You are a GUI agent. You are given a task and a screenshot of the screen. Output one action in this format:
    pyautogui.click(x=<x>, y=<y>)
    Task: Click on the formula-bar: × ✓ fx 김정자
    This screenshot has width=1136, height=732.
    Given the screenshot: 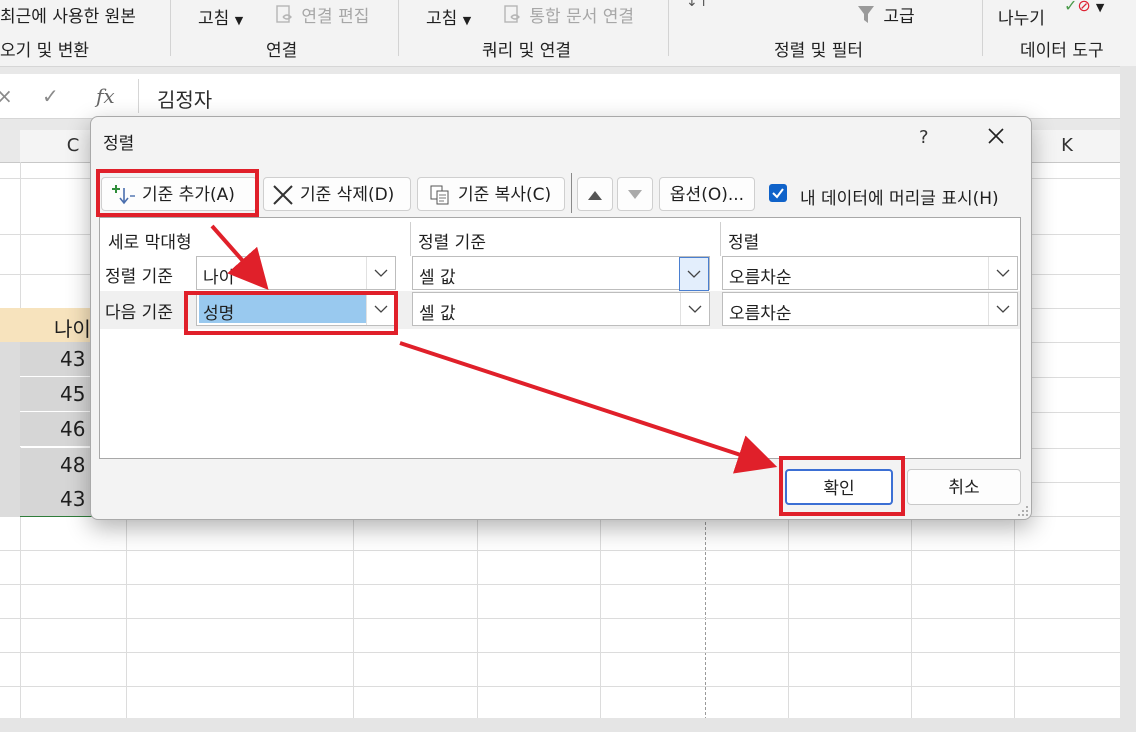 What is the action you would take?
    pyautogui.click(x=568, y=96)
    